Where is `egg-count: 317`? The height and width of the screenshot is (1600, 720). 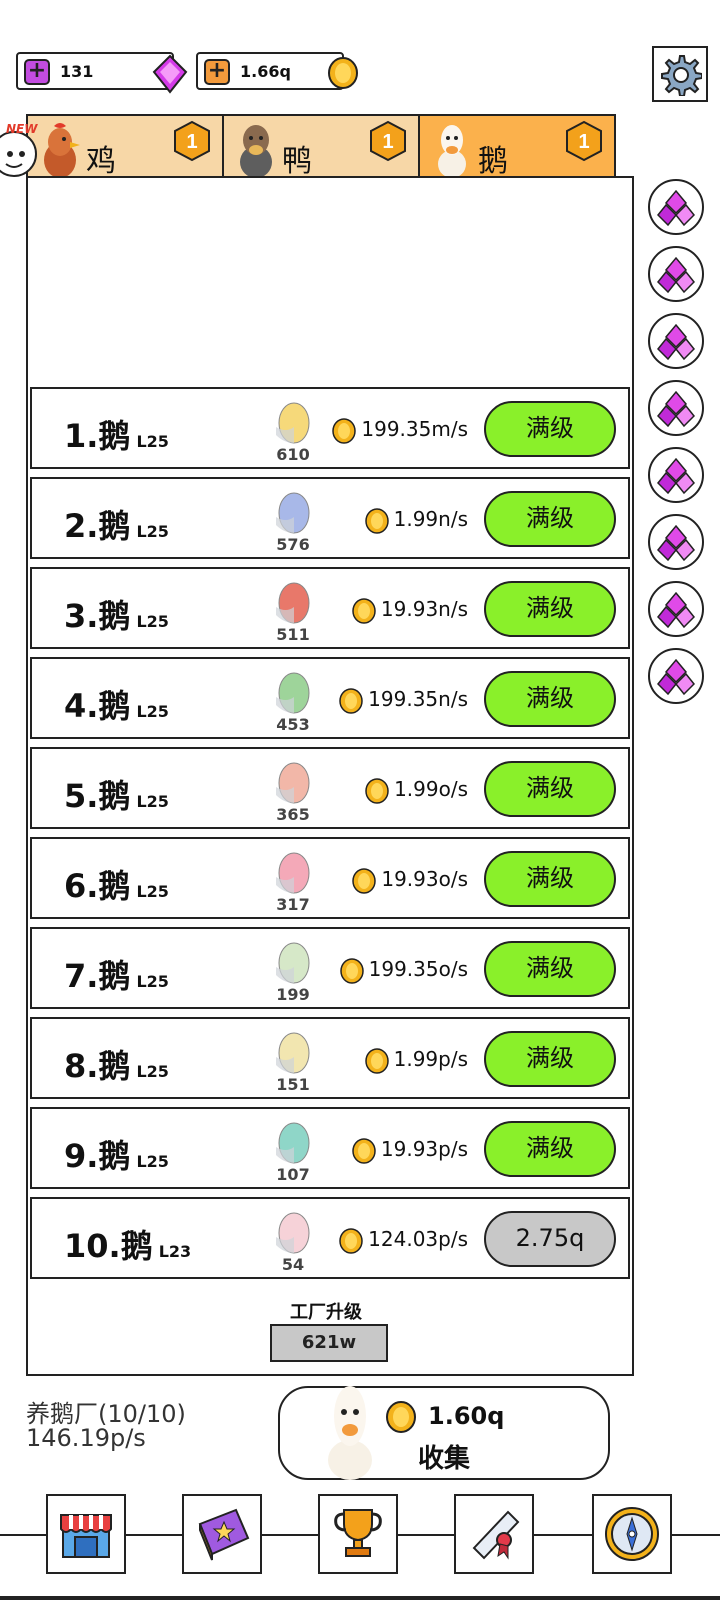
egg-count: 317 is located at coordinates (293, 904).